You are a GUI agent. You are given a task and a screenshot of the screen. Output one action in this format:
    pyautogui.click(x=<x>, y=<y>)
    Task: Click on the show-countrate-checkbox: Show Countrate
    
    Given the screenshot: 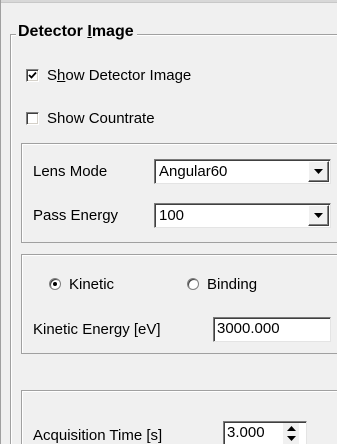 What is the action you would take?
    pyautogui.click(x=90, y=118)
    